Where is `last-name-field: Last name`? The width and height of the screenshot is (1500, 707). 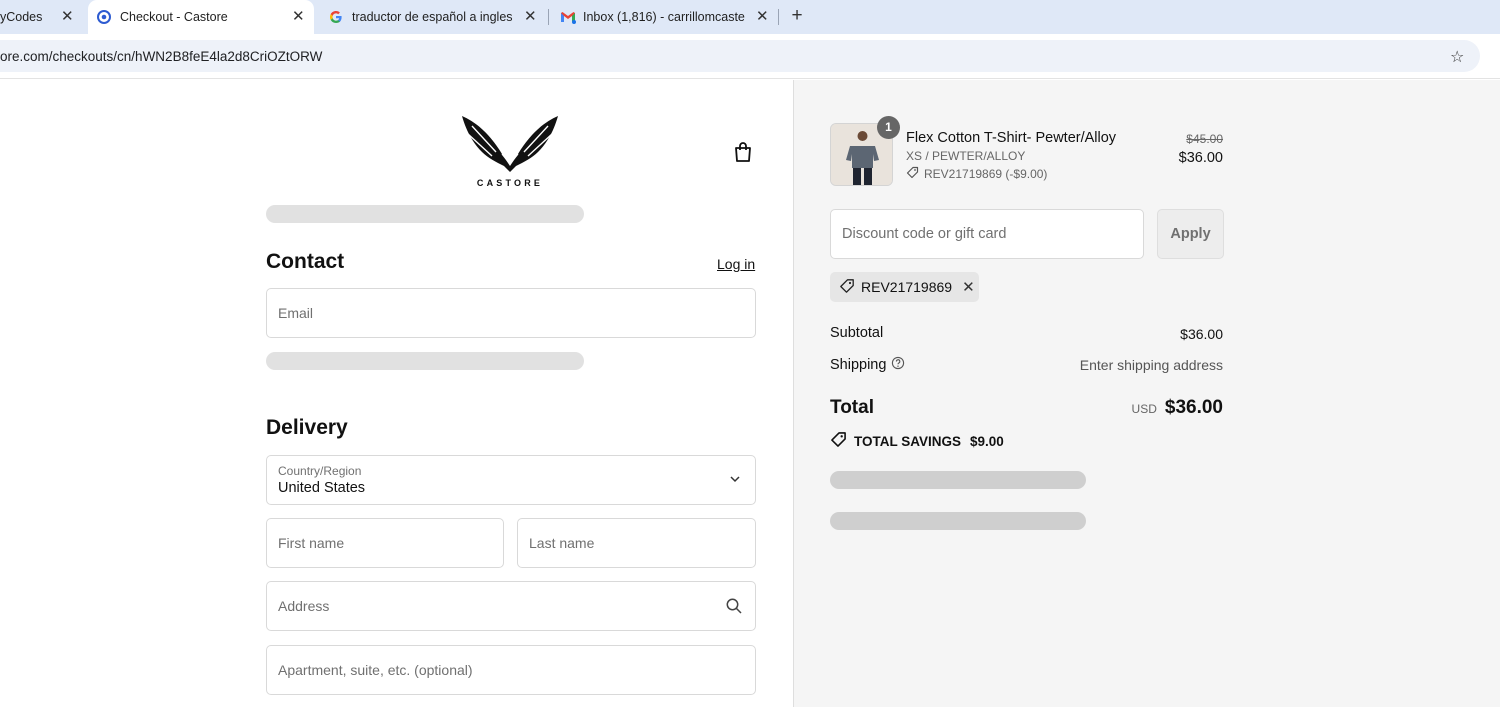
last-name-field: Last name is located at coordinates (636, 543).